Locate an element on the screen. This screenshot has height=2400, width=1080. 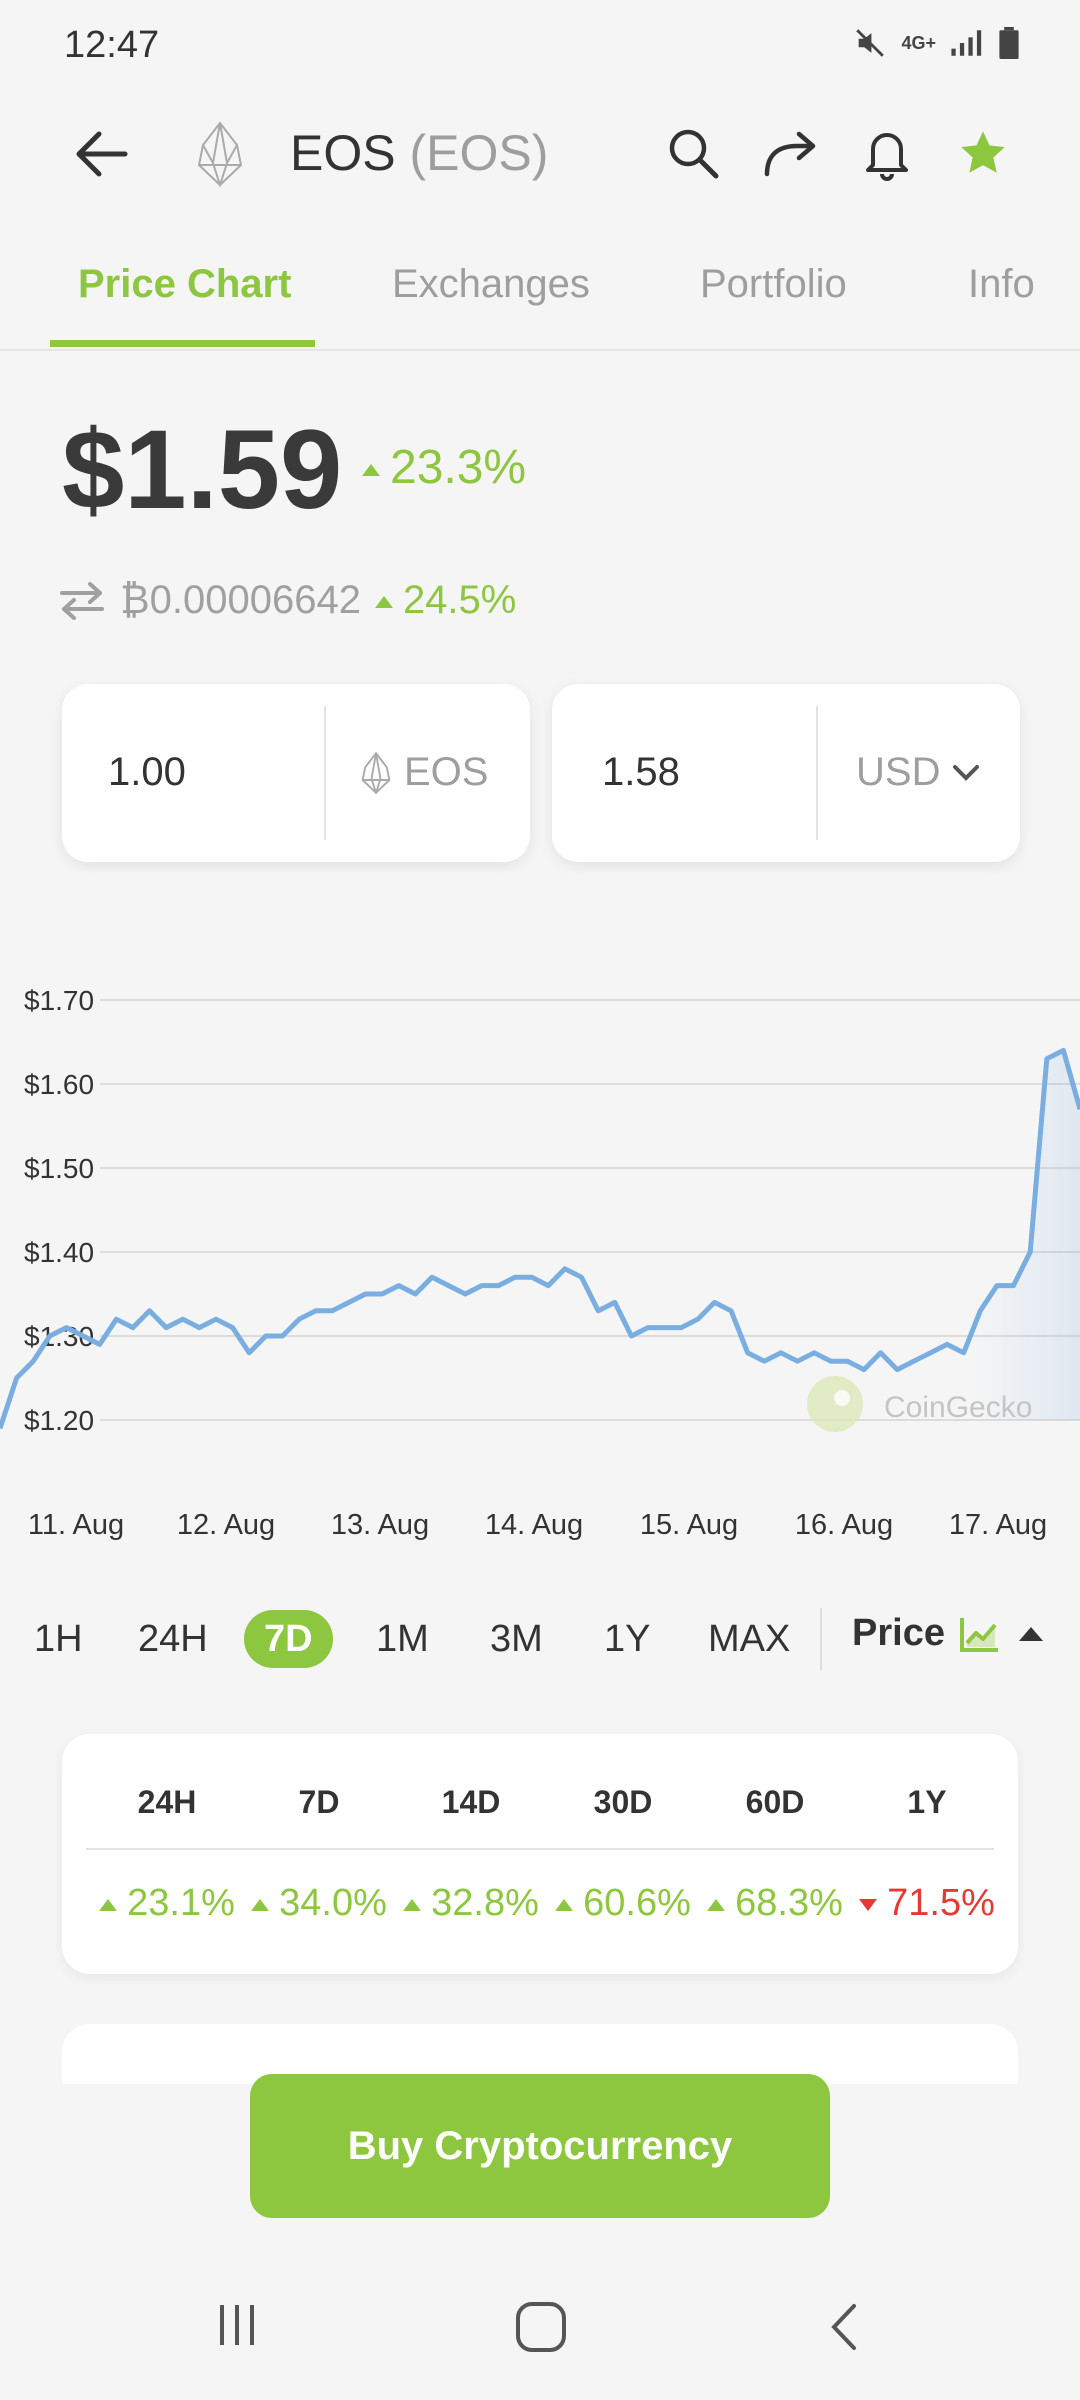
tab-exchanges: Exchanges is located at coordinates (491, 284).